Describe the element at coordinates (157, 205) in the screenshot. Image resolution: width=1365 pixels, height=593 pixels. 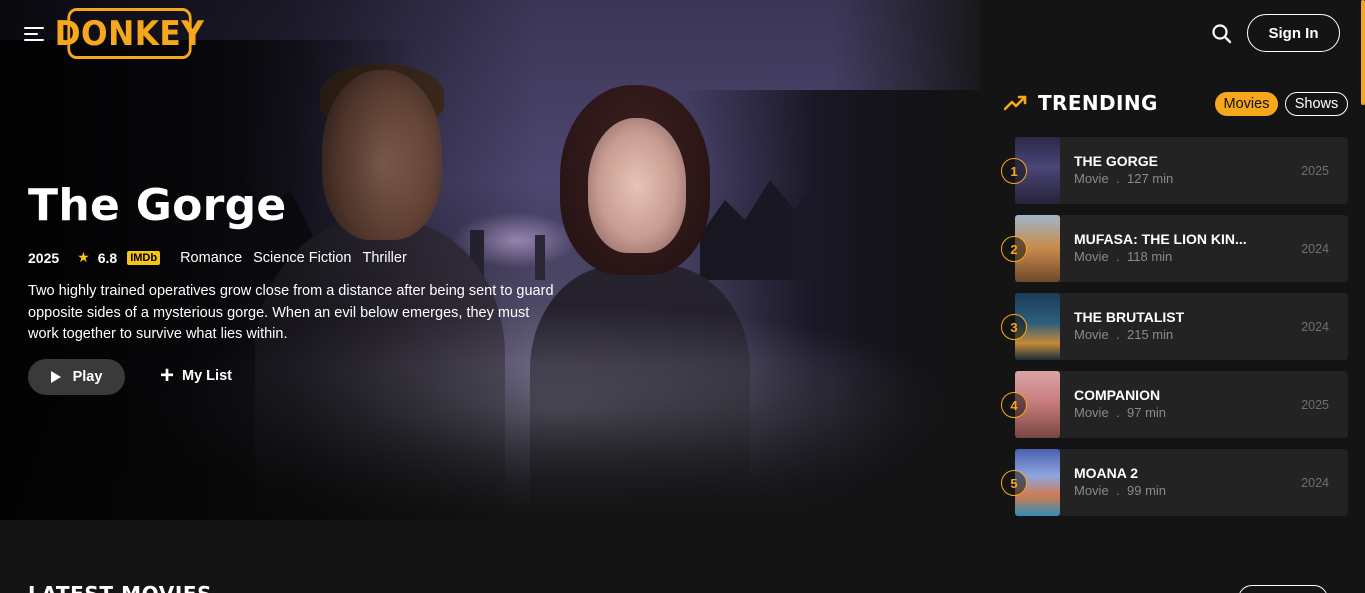
I see `hero-title: The Gorge` at that location.